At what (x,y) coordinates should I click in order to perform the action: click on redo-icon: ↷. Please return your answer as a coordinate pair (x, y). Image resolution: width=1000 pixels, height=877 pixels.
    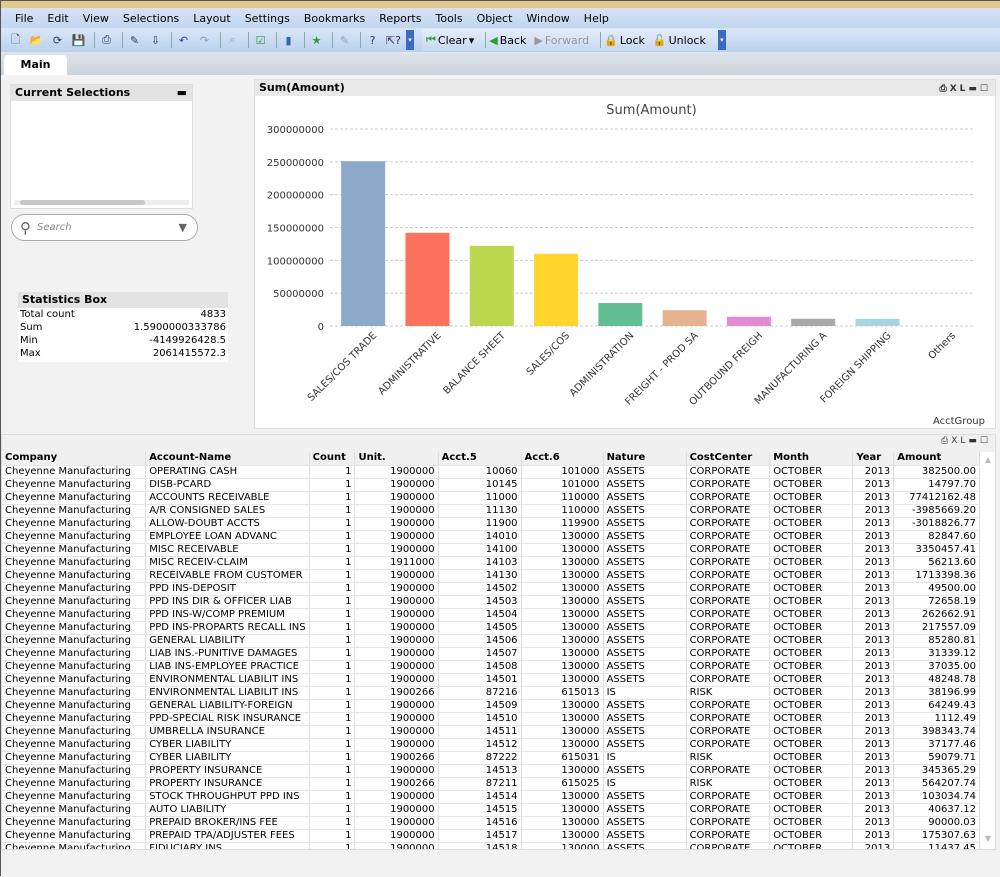
    Looking at the image, I should click on (204, 40).